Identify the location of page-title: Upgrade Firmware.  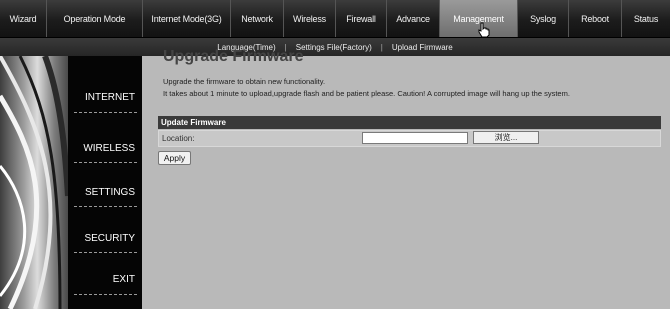
(233, 56).